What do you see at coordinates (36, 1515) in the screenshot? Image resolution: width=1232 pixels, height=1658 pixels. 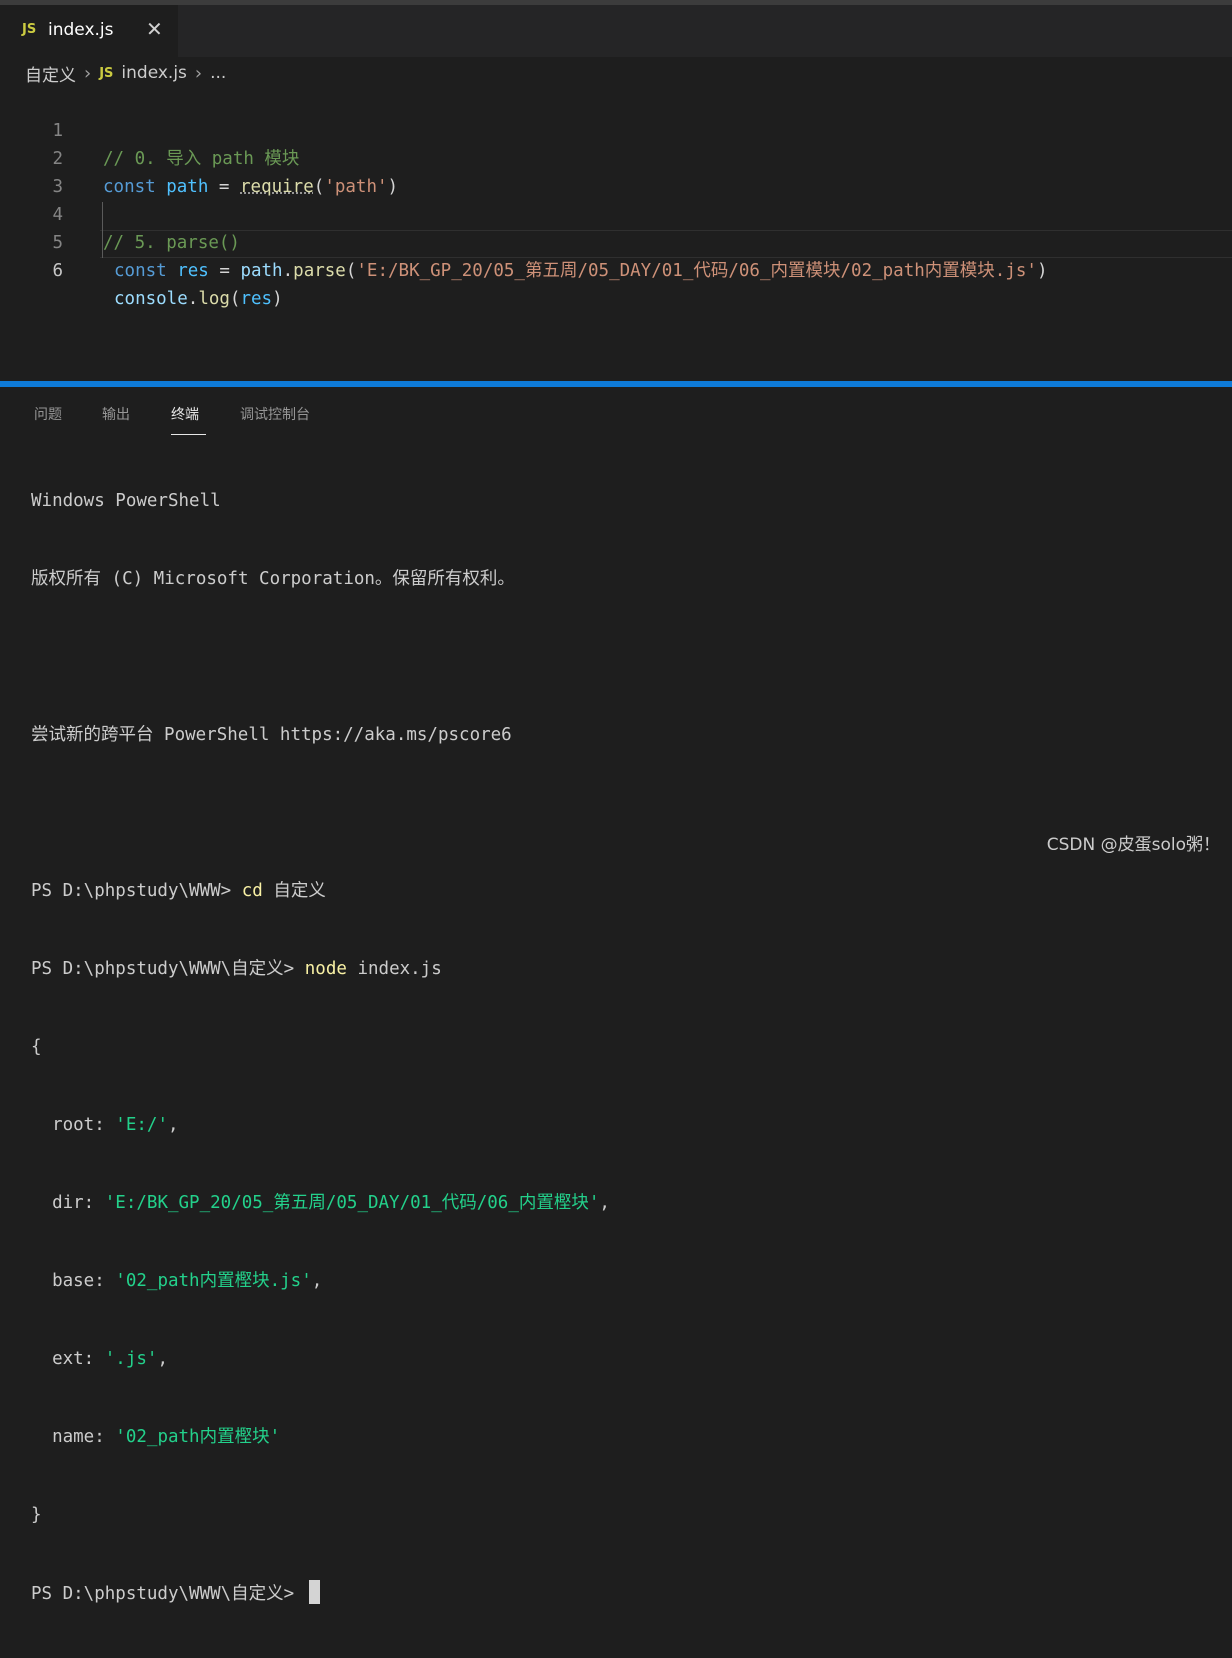 I see `terminal-line: }` at bounding box center [36, 1515].